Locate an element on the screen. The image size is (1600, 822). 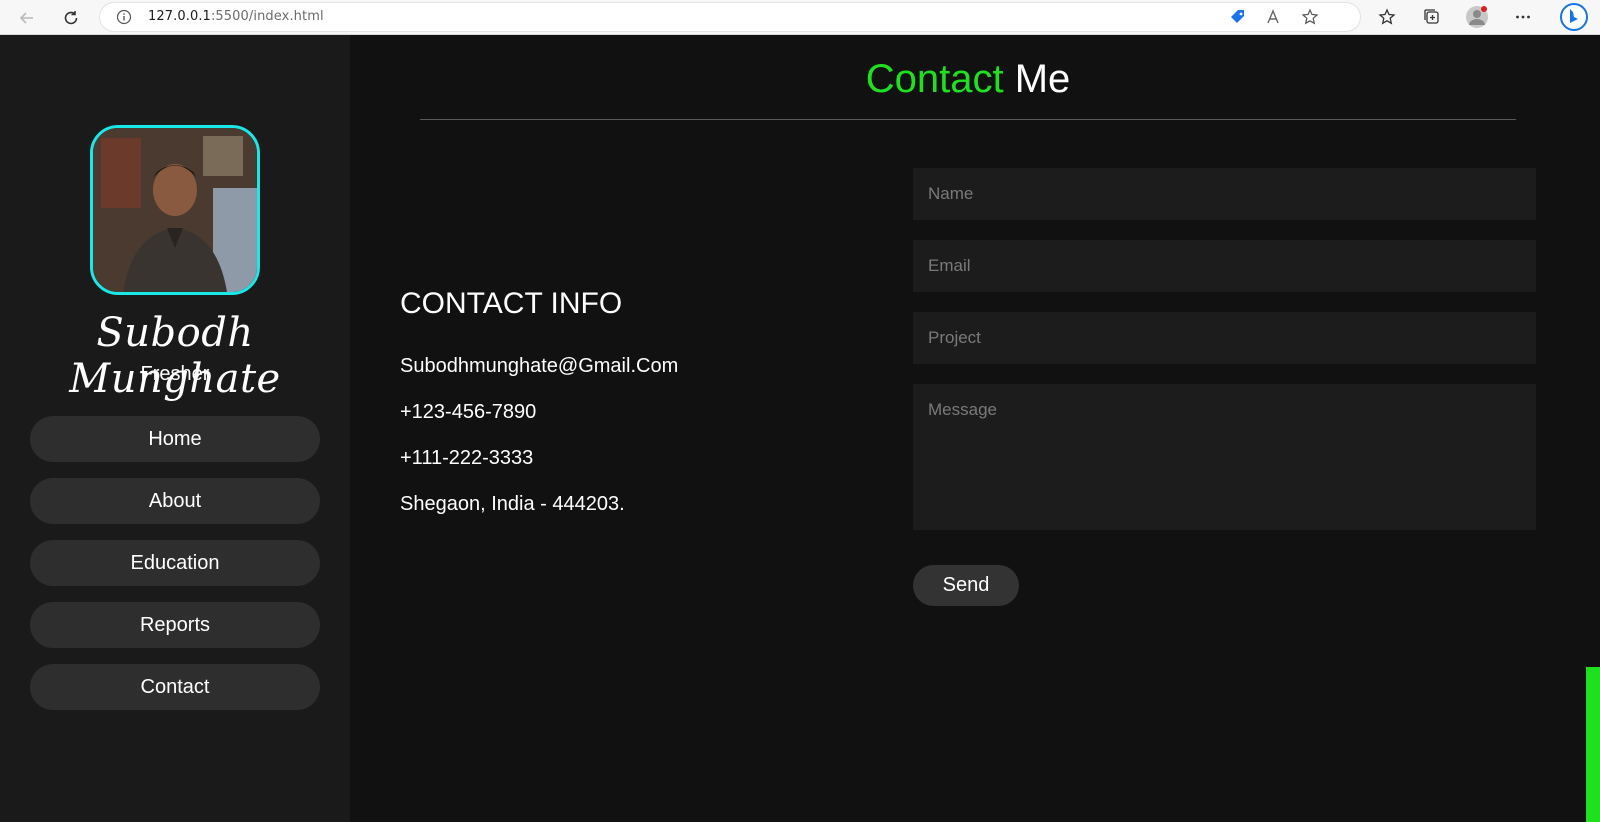
coupon-tag-icon is located at coordinates (1238, 17).